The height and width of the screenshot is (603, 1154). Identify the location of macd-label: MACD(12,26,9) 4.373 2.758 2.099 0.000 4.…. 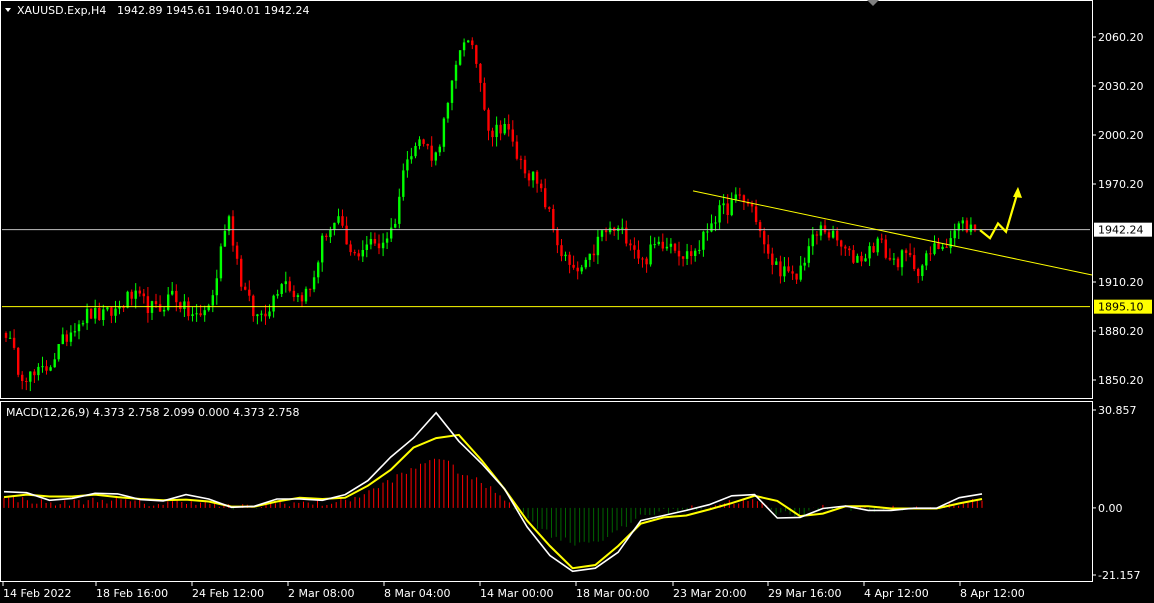
(152, 412).